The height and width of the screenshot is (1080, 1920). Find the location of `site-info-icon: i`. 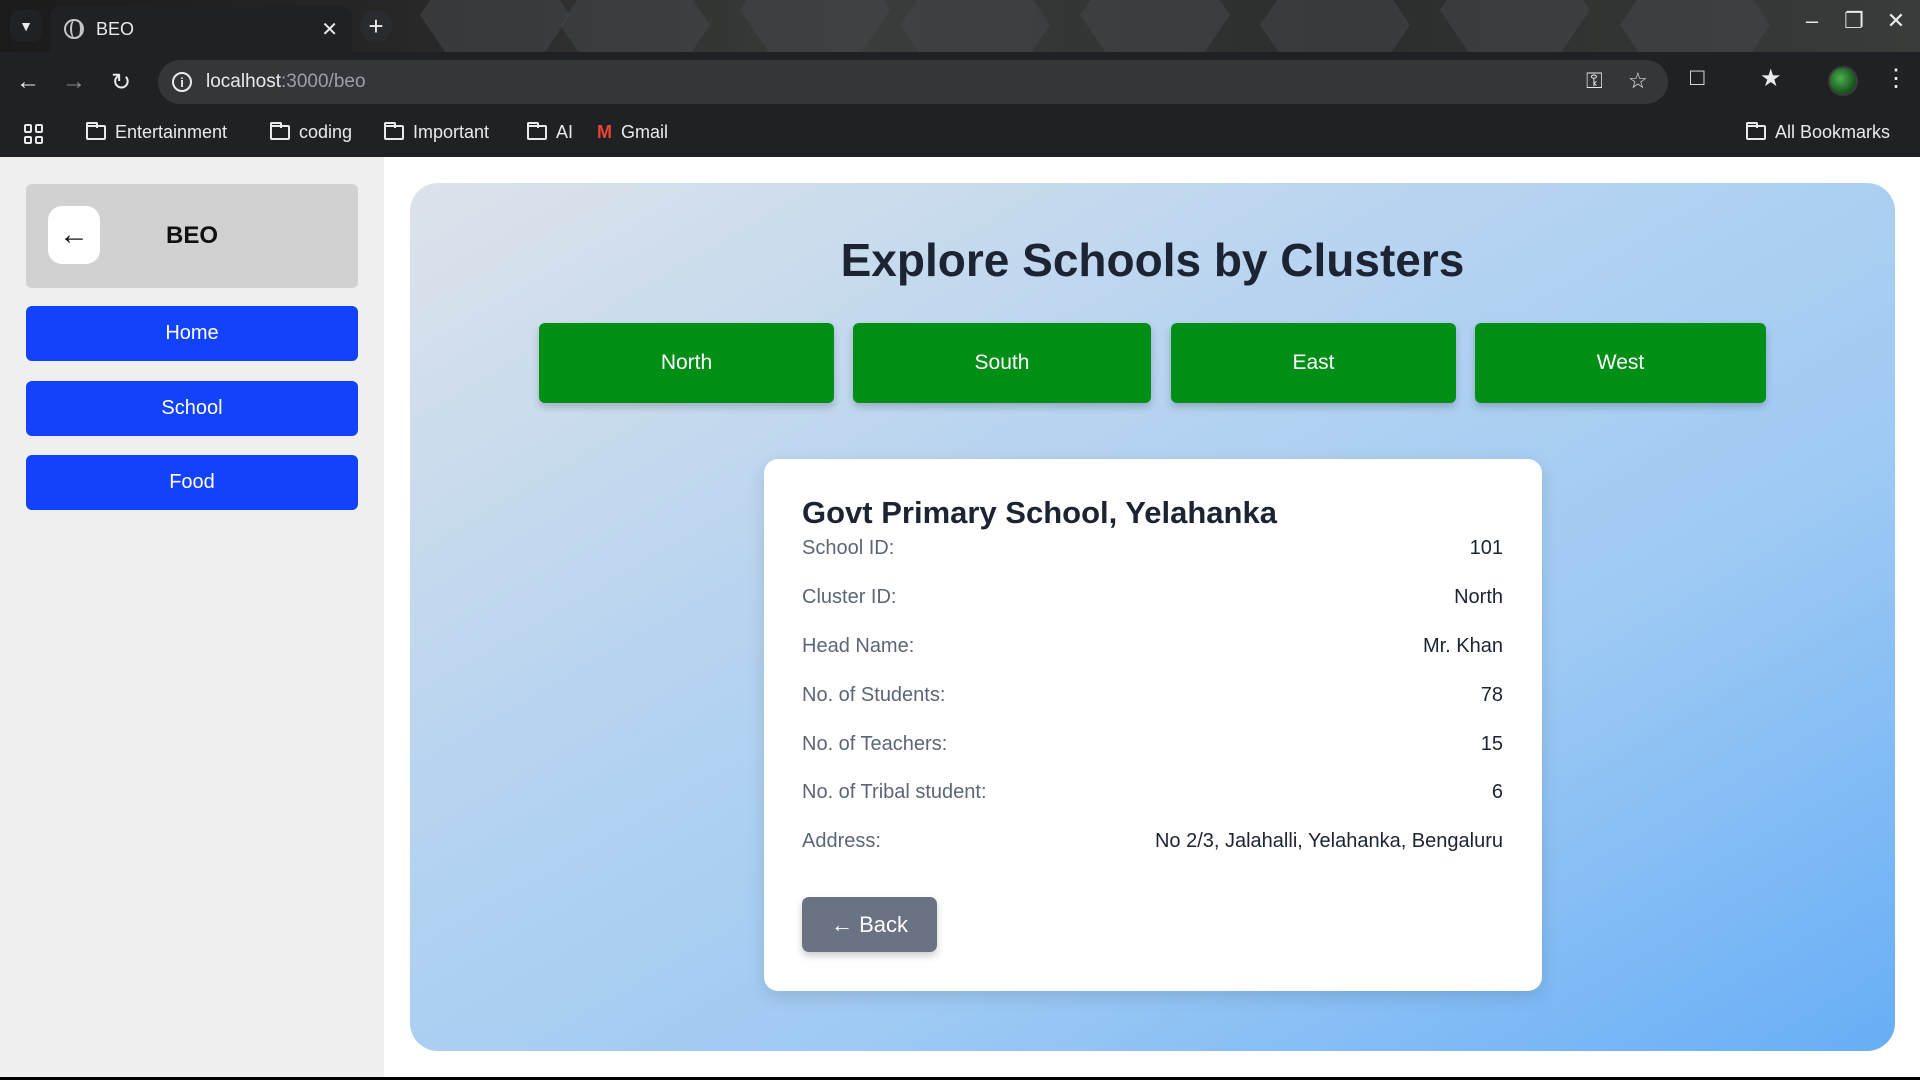

site-info-icon: i is located at coordinates (182, 82).